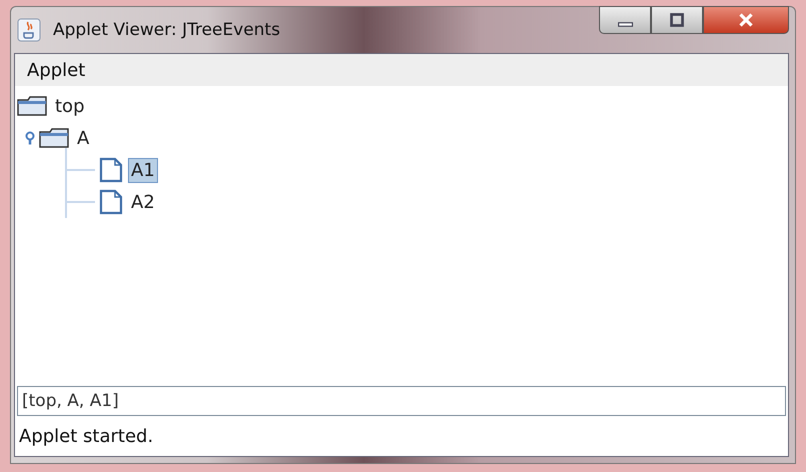 The image size is (806, 472). What do you see at coordinates (625, 24) in the screenshot?
I see `minimize-icon` at bounding box center [625, 24].